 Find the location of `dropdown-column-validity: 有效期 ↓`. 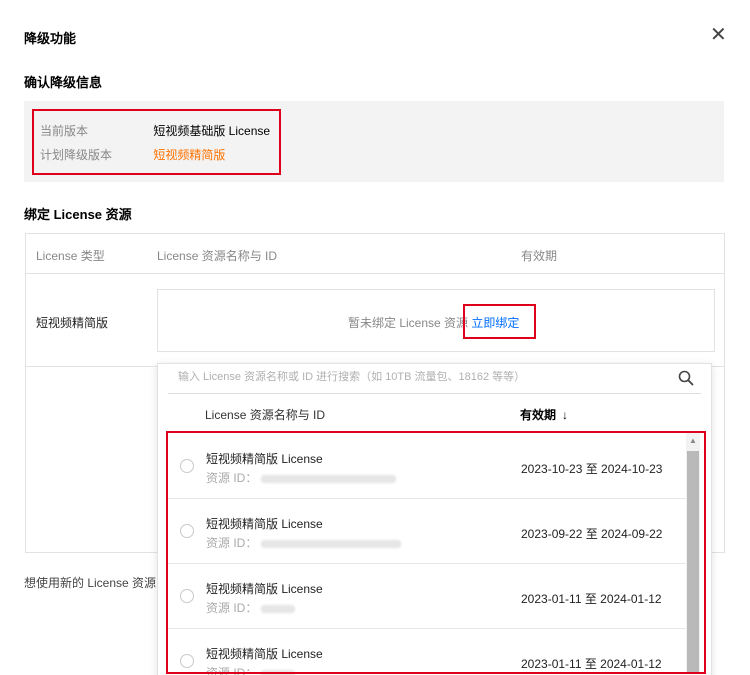

dropdown-column-validity: 有效期 ↓ is located at coordinates (544, 414).